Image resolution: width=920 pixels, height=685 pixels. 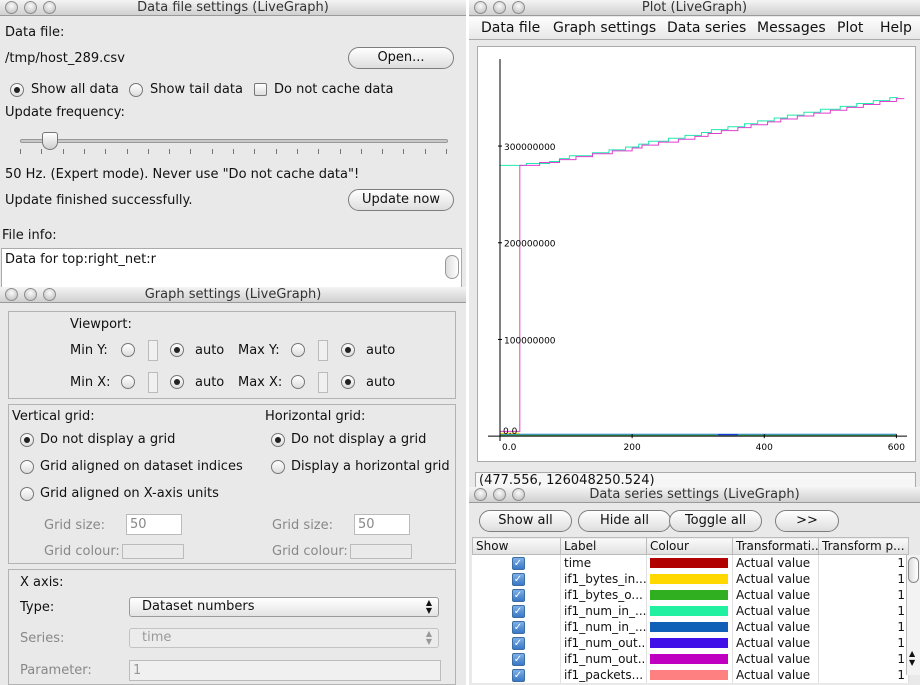 I want to click on show-all-button: Show all, so click(x=525, y=521).